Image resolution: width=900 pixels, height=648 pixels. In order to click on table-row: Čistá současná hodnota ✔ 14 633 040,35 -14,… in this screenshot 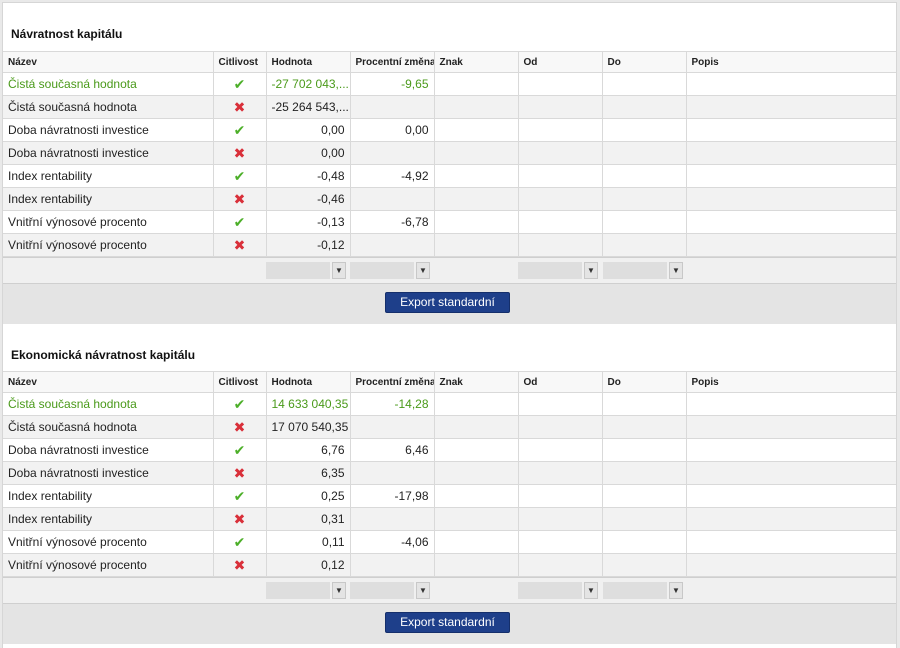, I will do `click(449, 404)`.